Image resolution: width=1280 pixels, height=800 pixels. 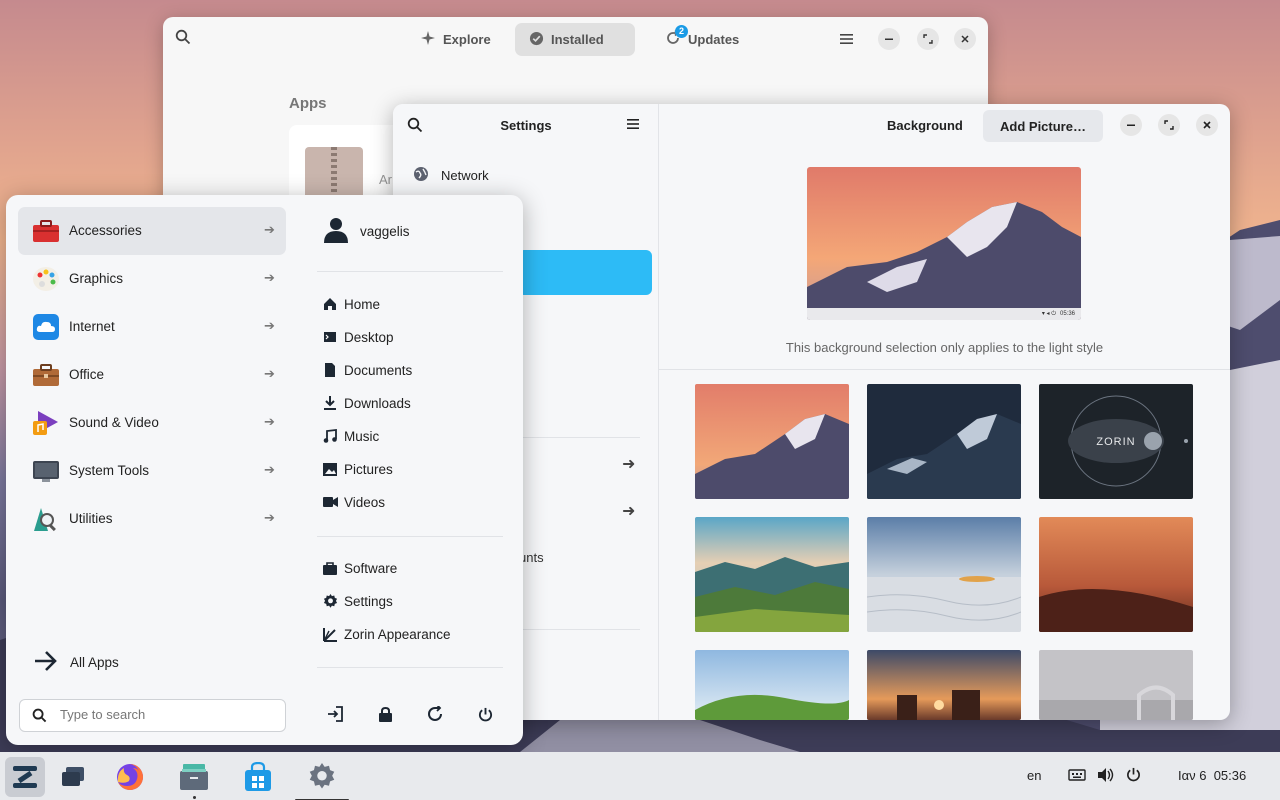 What do you see at coordinates (194, 778) in the screenshot?
I see `files-icon` at bounding box center [194, 778].